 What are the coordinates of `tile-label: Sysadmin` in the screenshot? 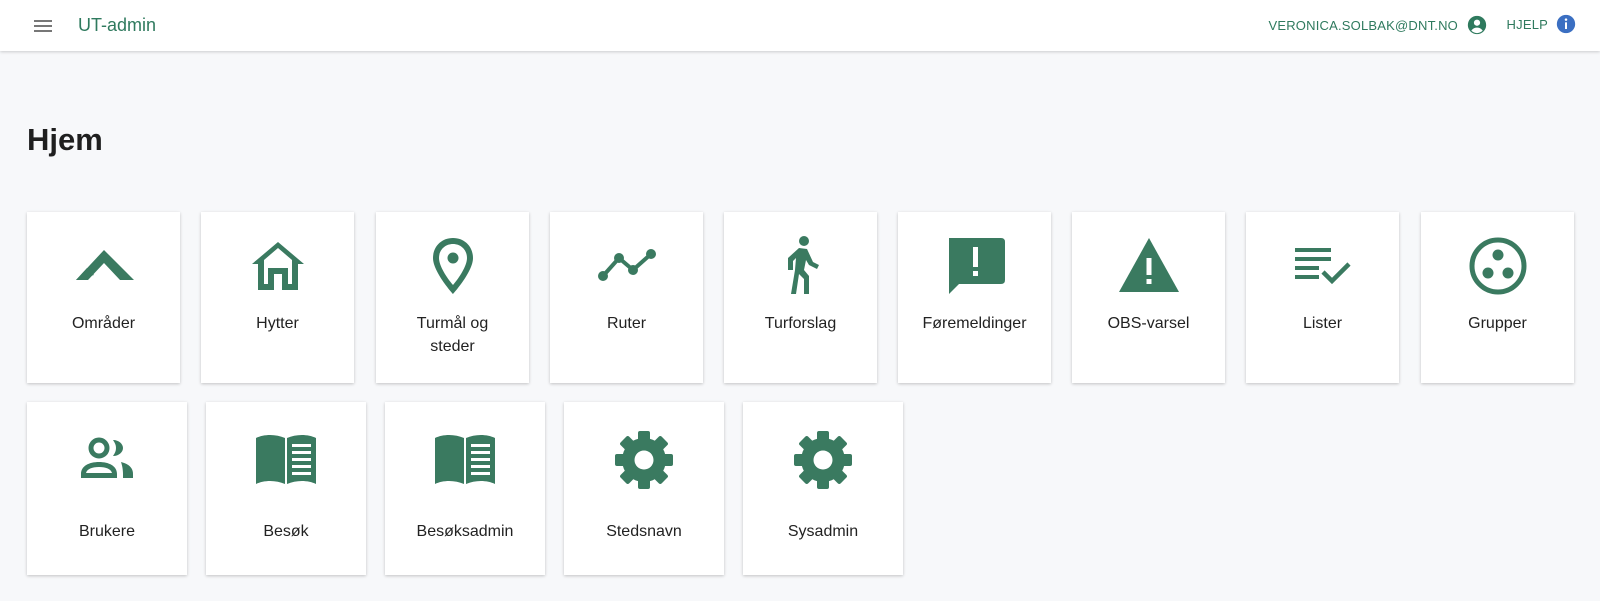 It's located at (823, 531).